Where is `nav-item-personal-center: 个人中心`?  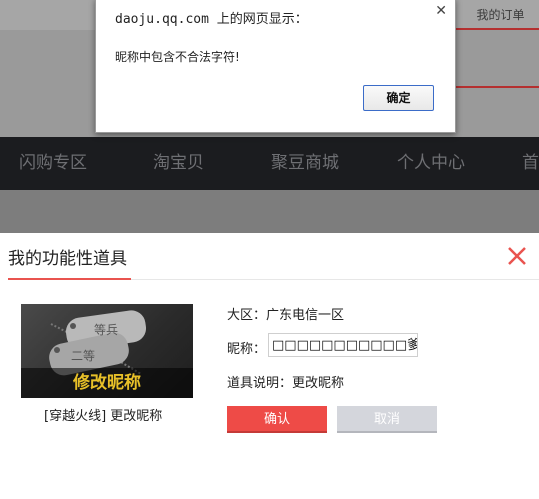 nav-item-personal-center: 个人中心 is located at coordinates (431, 163).